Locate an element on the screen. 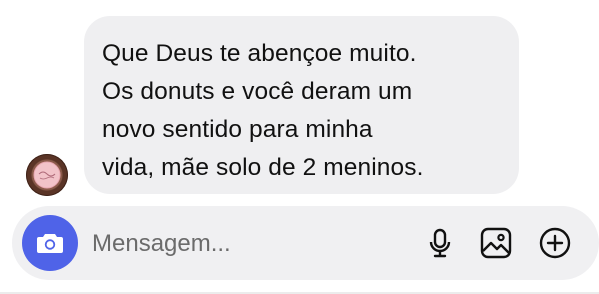  sender-avatar is located at coordinates (47, 175).